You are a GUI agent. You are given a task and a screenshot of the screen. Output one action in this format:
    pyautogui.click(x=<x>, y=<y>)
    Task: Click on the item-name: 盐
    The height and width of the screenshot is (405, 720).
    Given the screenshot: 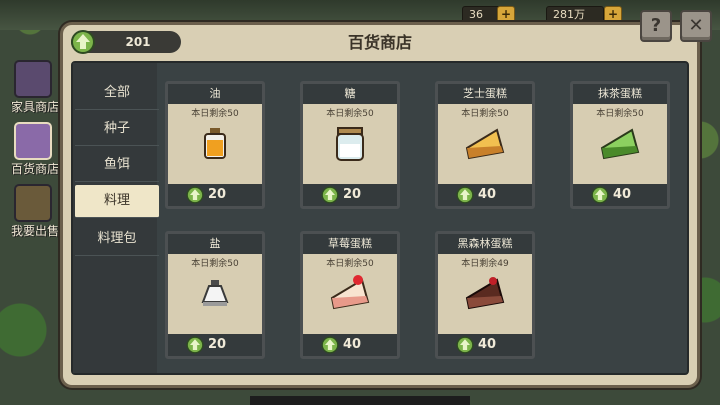 What is the action you would take?
    pyautogui.click(x=215, y=244)
    